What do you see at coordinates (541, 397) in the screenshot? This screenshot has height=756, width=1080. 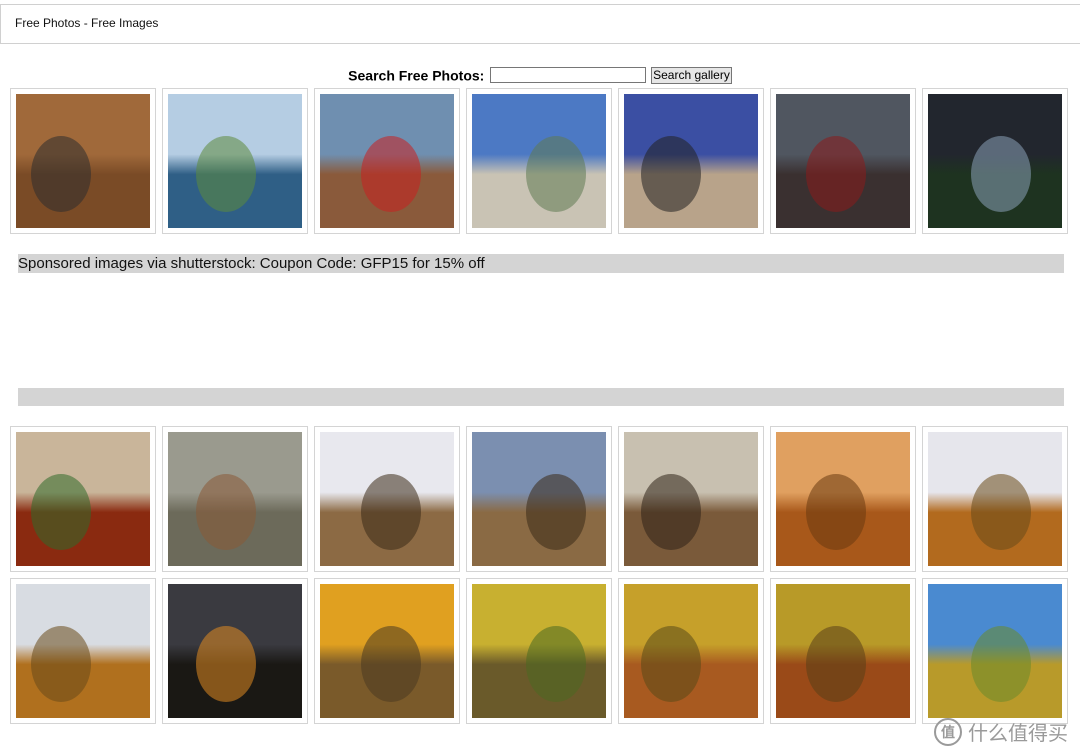 I see `sponsor-banner-bottom` at bounding box center [541, 397].